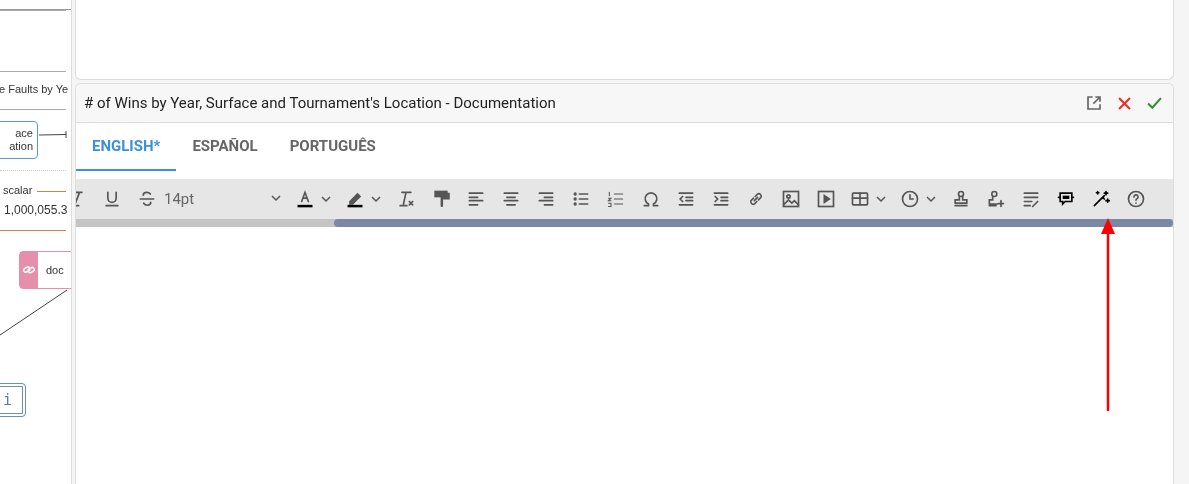 This screenshot has height=484, width=1189. What do you see at coordinates (305, 199) in the screenshot?
I see `text-color-icon` at bounding box center [305, 199].